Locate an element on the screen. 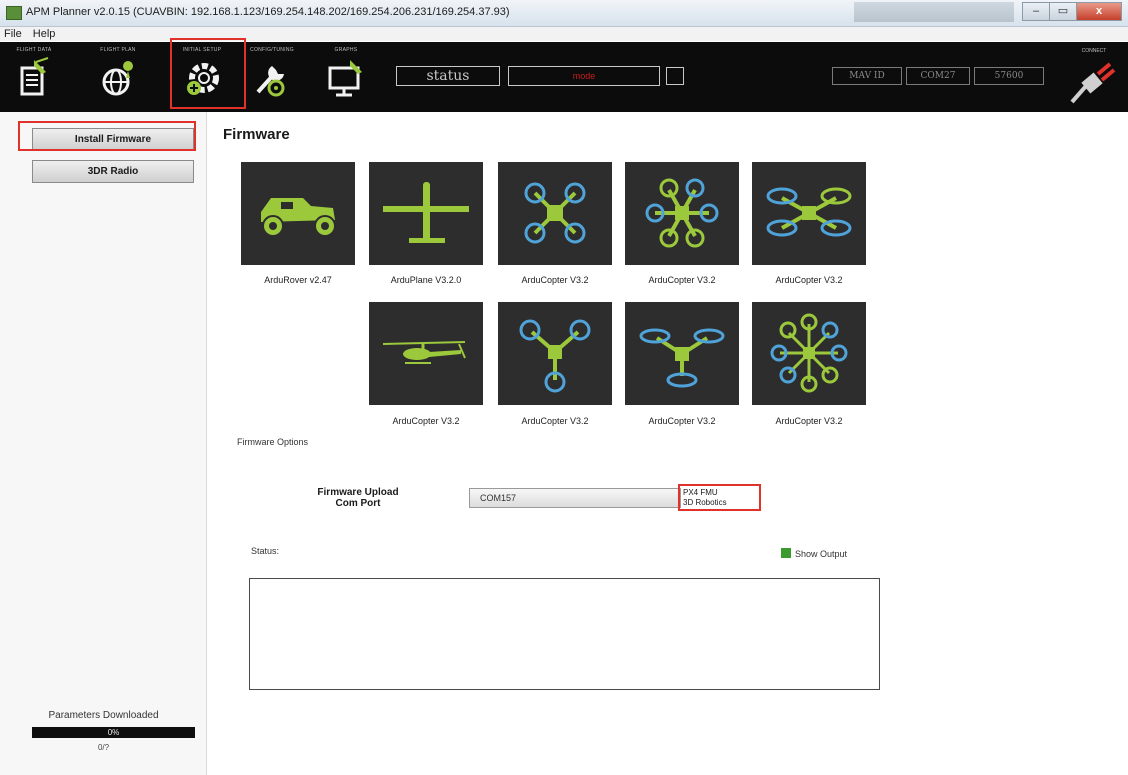 This screenshot has height=775, width=1128. config-tuning-icon is located at coordinates (270, 81).